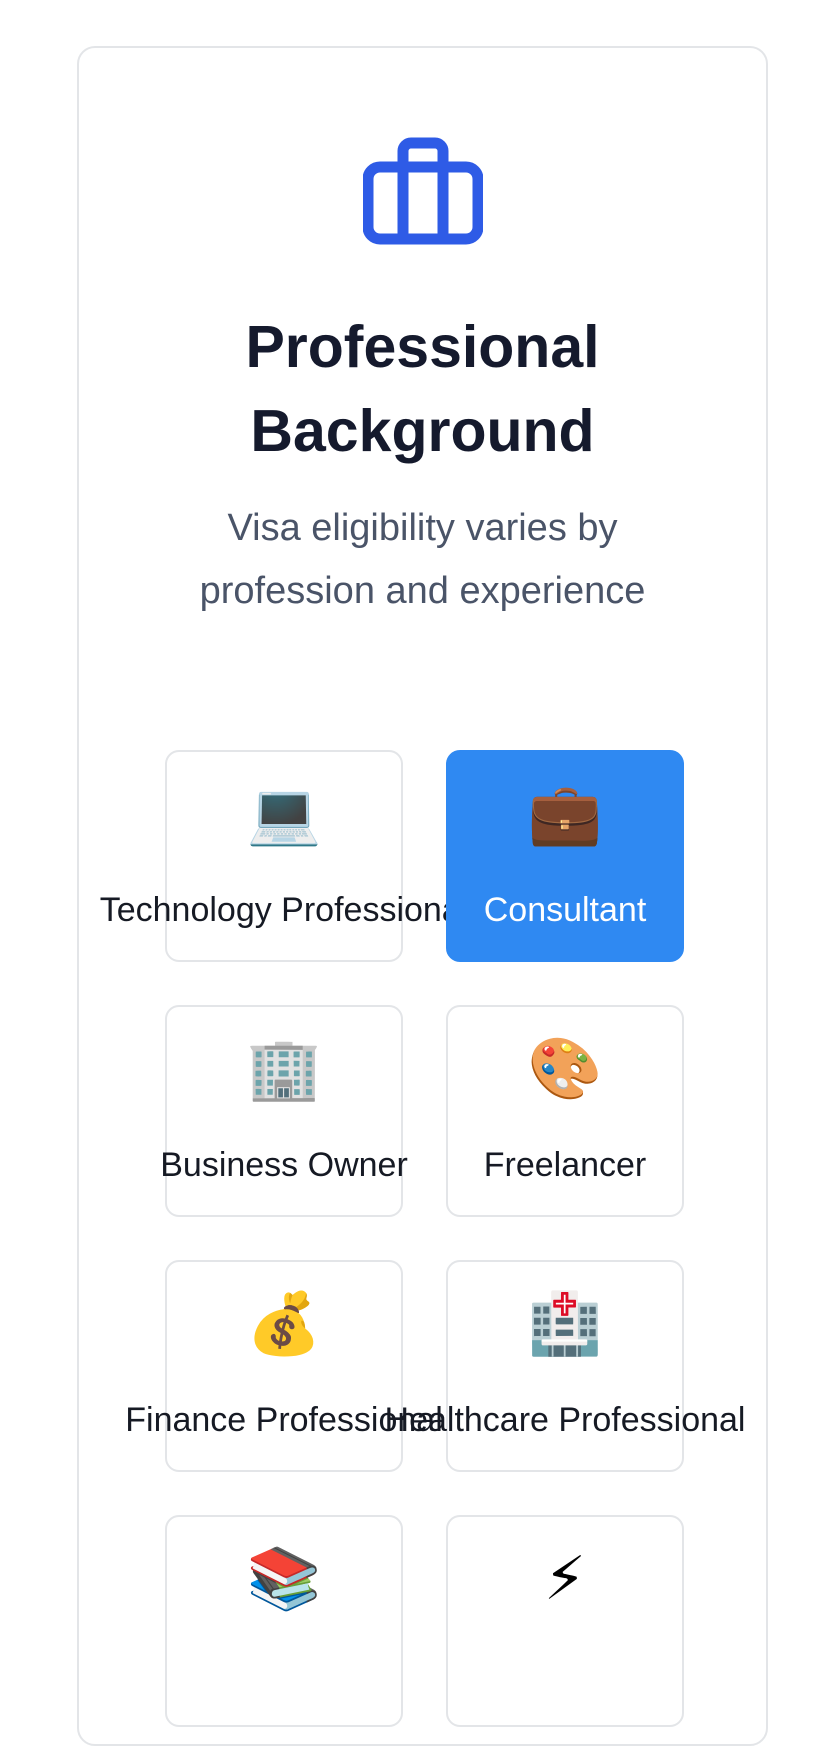 This screenshot has width=838, height=1746. What do you see at coordinates (565, 910) in the screenshot?
I see `option-label: Consultant` at bounding box center [565, 910].